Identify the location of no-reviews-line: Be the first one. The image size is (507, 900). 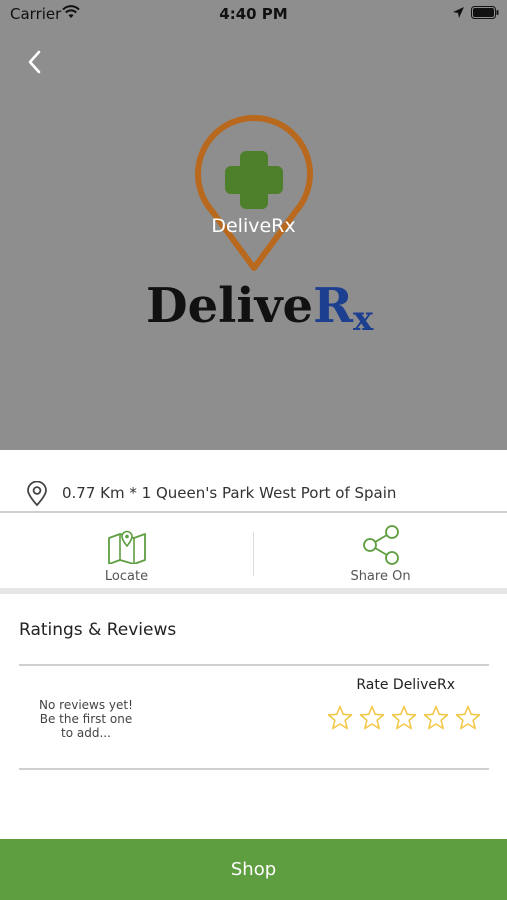
(86, 719).